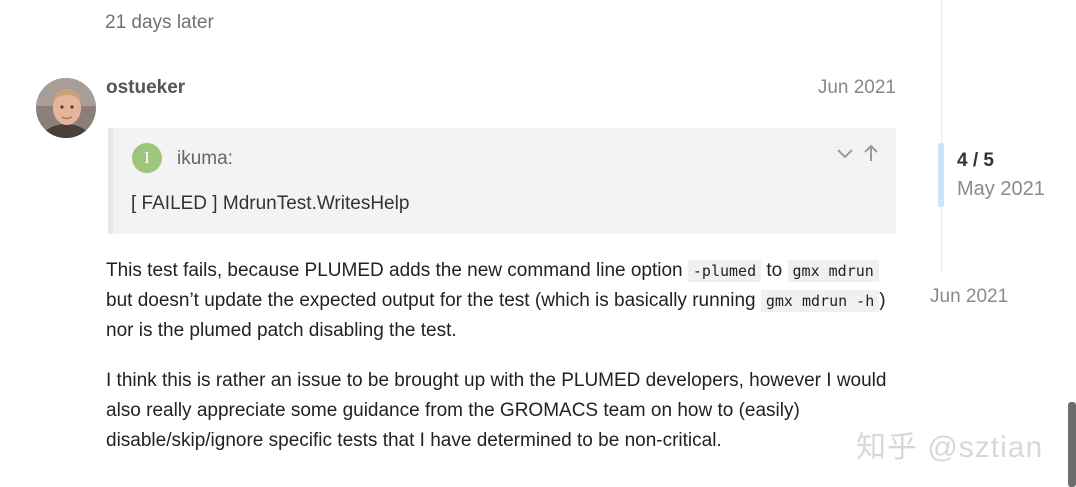 The image size is (1076, 487). Describe the element at coordinates (845, 153) in the screenshot. I see `expand-chevron-down-icon` at that location.